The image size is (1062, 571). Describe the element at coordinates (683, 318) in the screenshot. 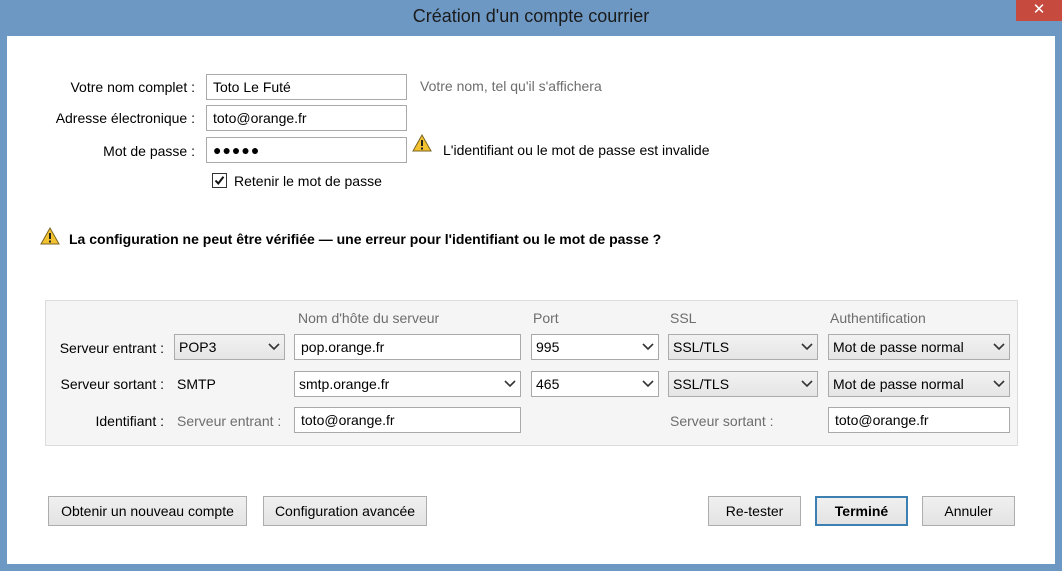

I see `ssl-column-header: SSL` at that location.